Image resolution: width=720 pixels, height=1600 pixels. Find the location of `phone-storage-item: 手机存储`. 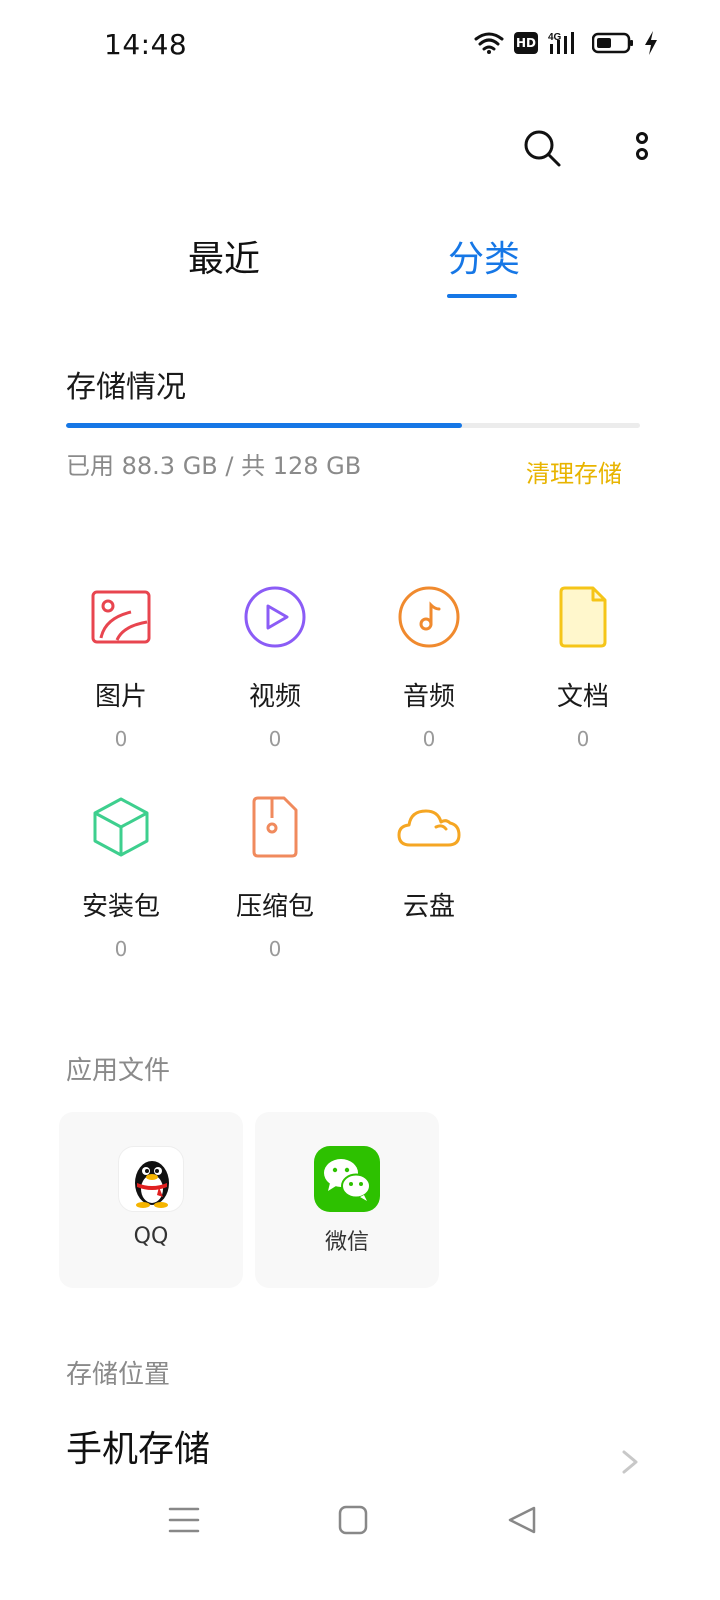

phone-storage-item: 手机存储 is located at coordinates (138, 1446).